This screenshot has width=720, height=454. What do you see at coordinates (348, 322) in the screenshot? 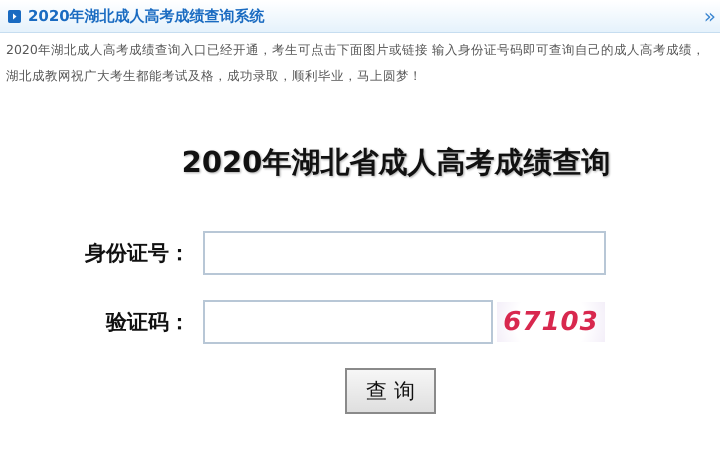
I see `captcha-field` at bounding box center [348, 322].